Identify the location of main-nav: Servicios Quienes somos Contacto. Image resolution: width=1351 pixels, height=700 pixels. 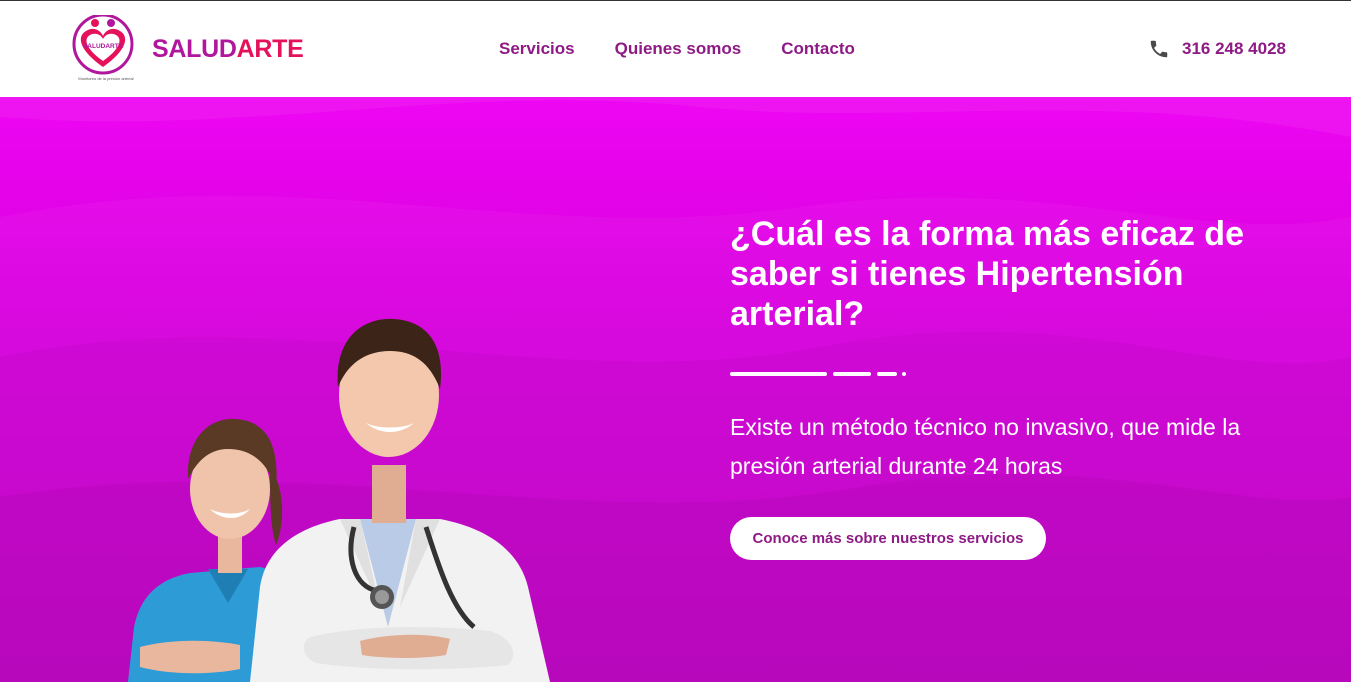
(677, 50).